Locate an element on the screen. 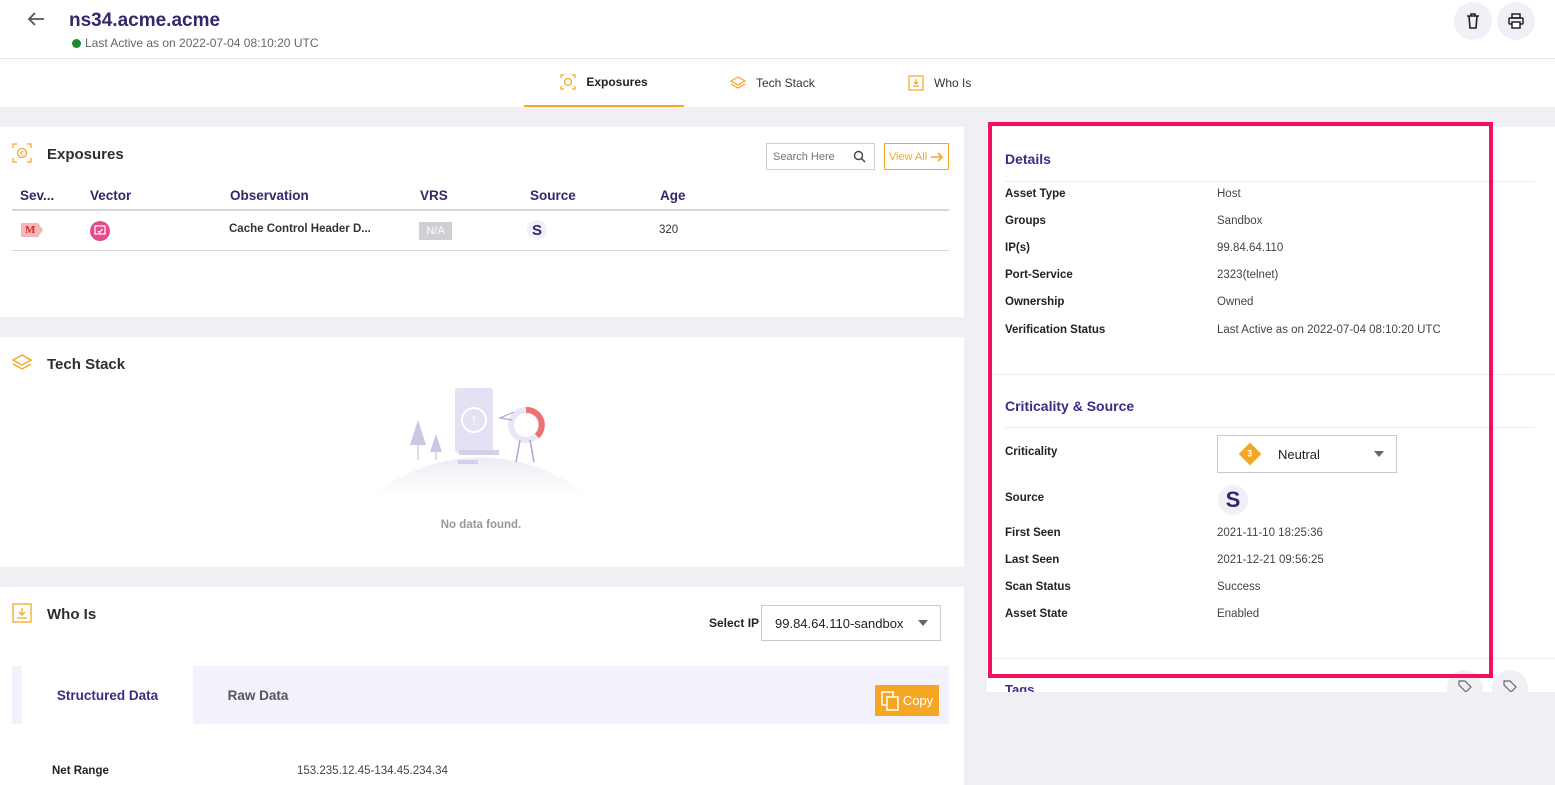 The height and width of the screenshot is (785, 1555). print-button is located at coordinates (1516, 21).